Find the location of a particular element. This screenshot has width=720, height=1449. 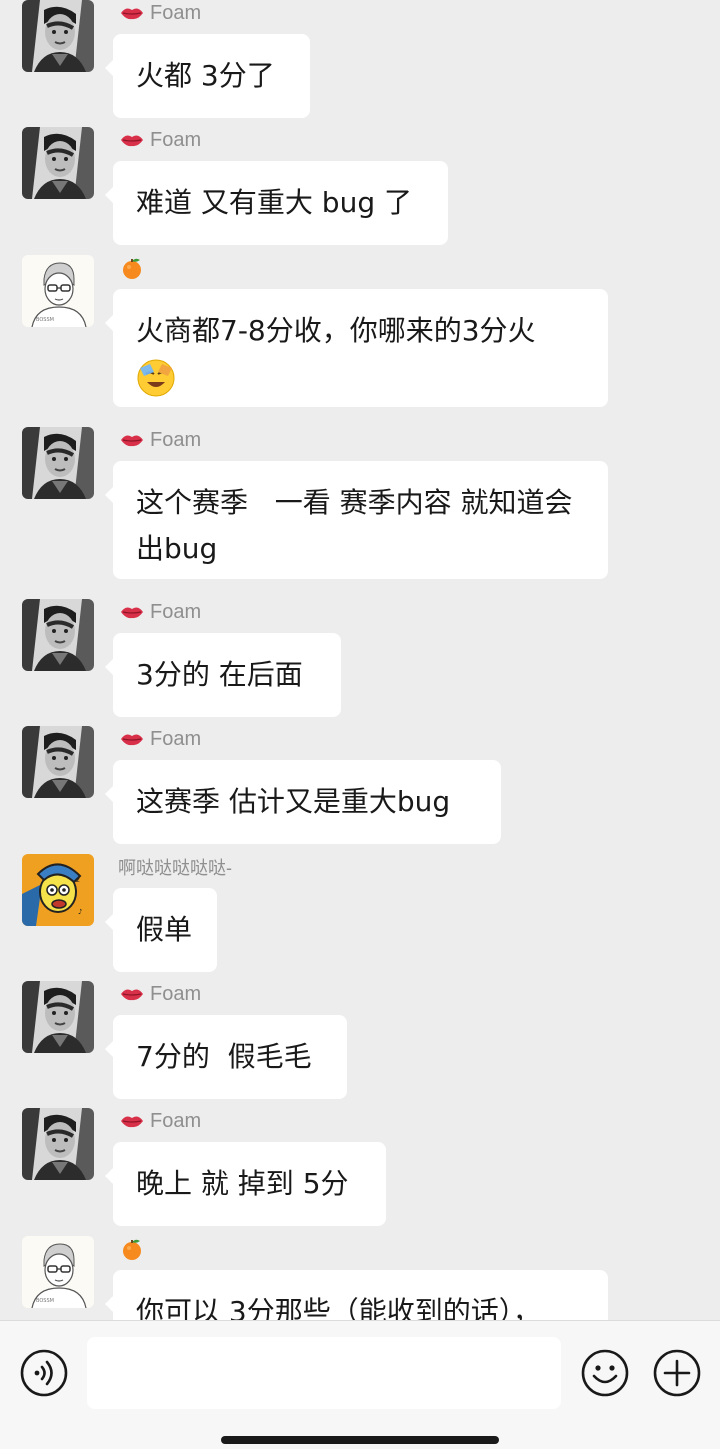

message-bubble: 这赛季 估计又是重大bug is located at coordinates (303, 802).